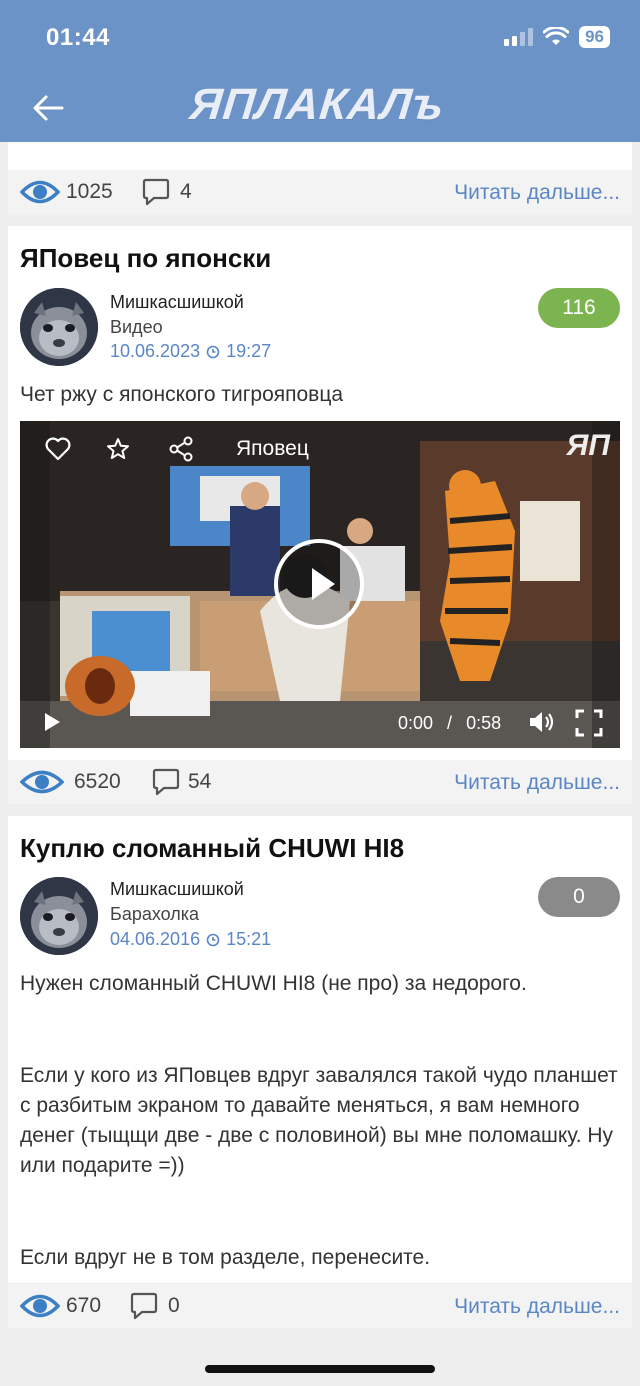 The height and width of the screenshot is (1386, 640). Describe the element at coordinates (145, 258) in the screenshot. I see `post-title: ЯПовец по японски` at that location.